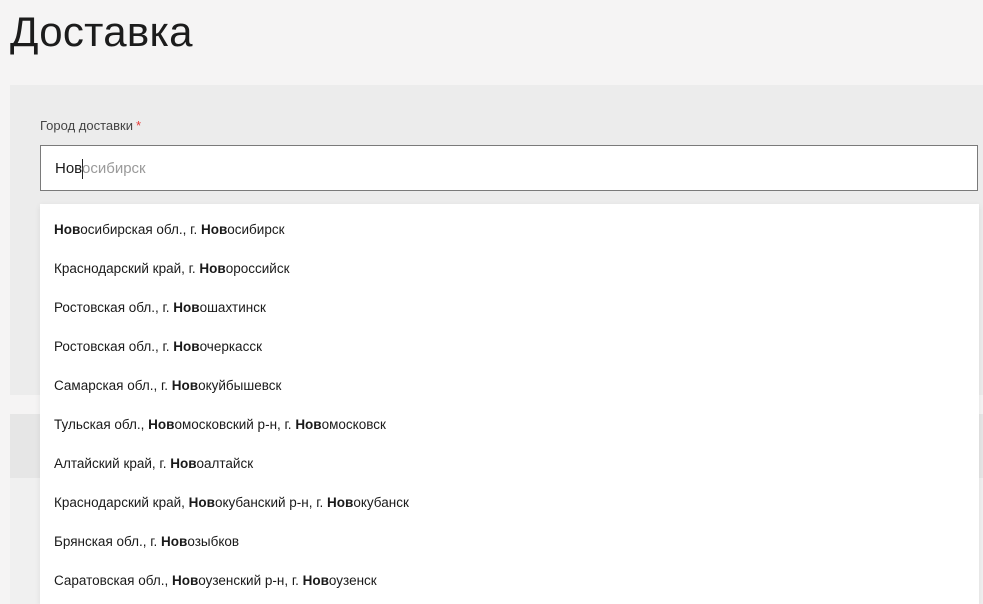 This screenshot has width=983, height=604. What do you see at coordinates (127, 268) in the screenshot?
I see `suggestion-text: Краснодарский край, г.` at bounding box center [127, 268].